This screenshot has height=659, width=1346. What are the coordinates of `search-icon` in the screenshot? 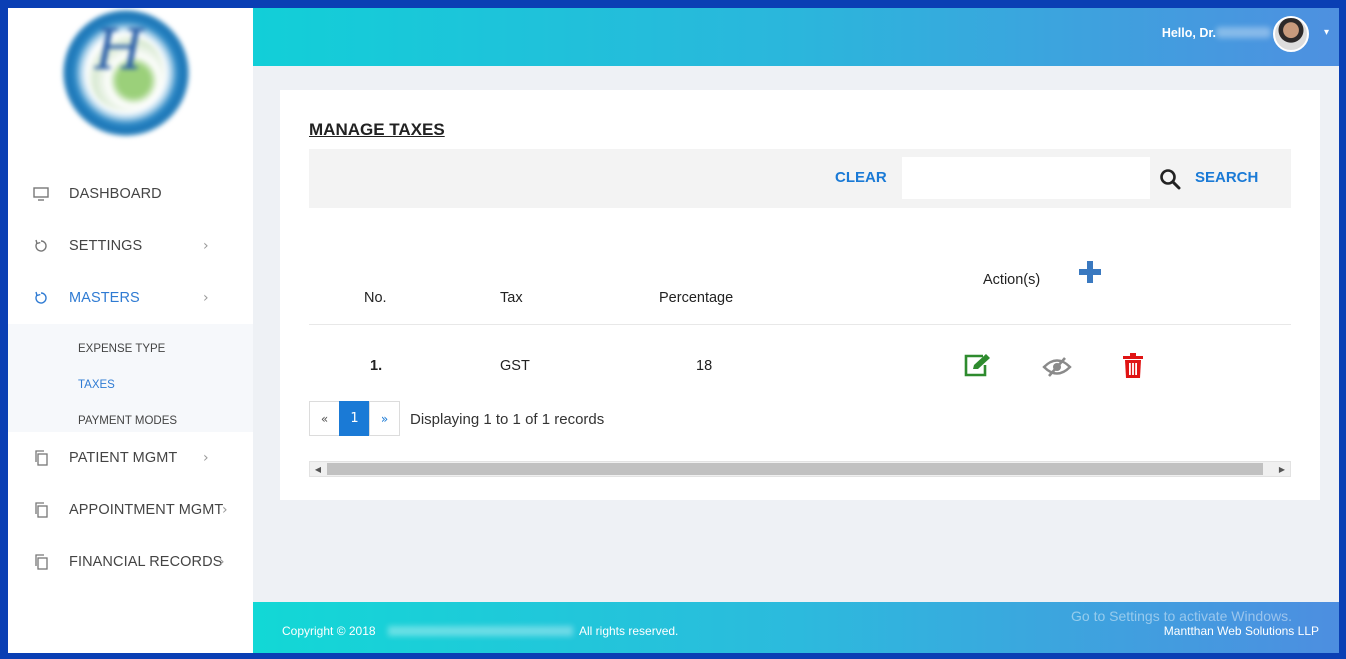 It's located at (1170, 179).